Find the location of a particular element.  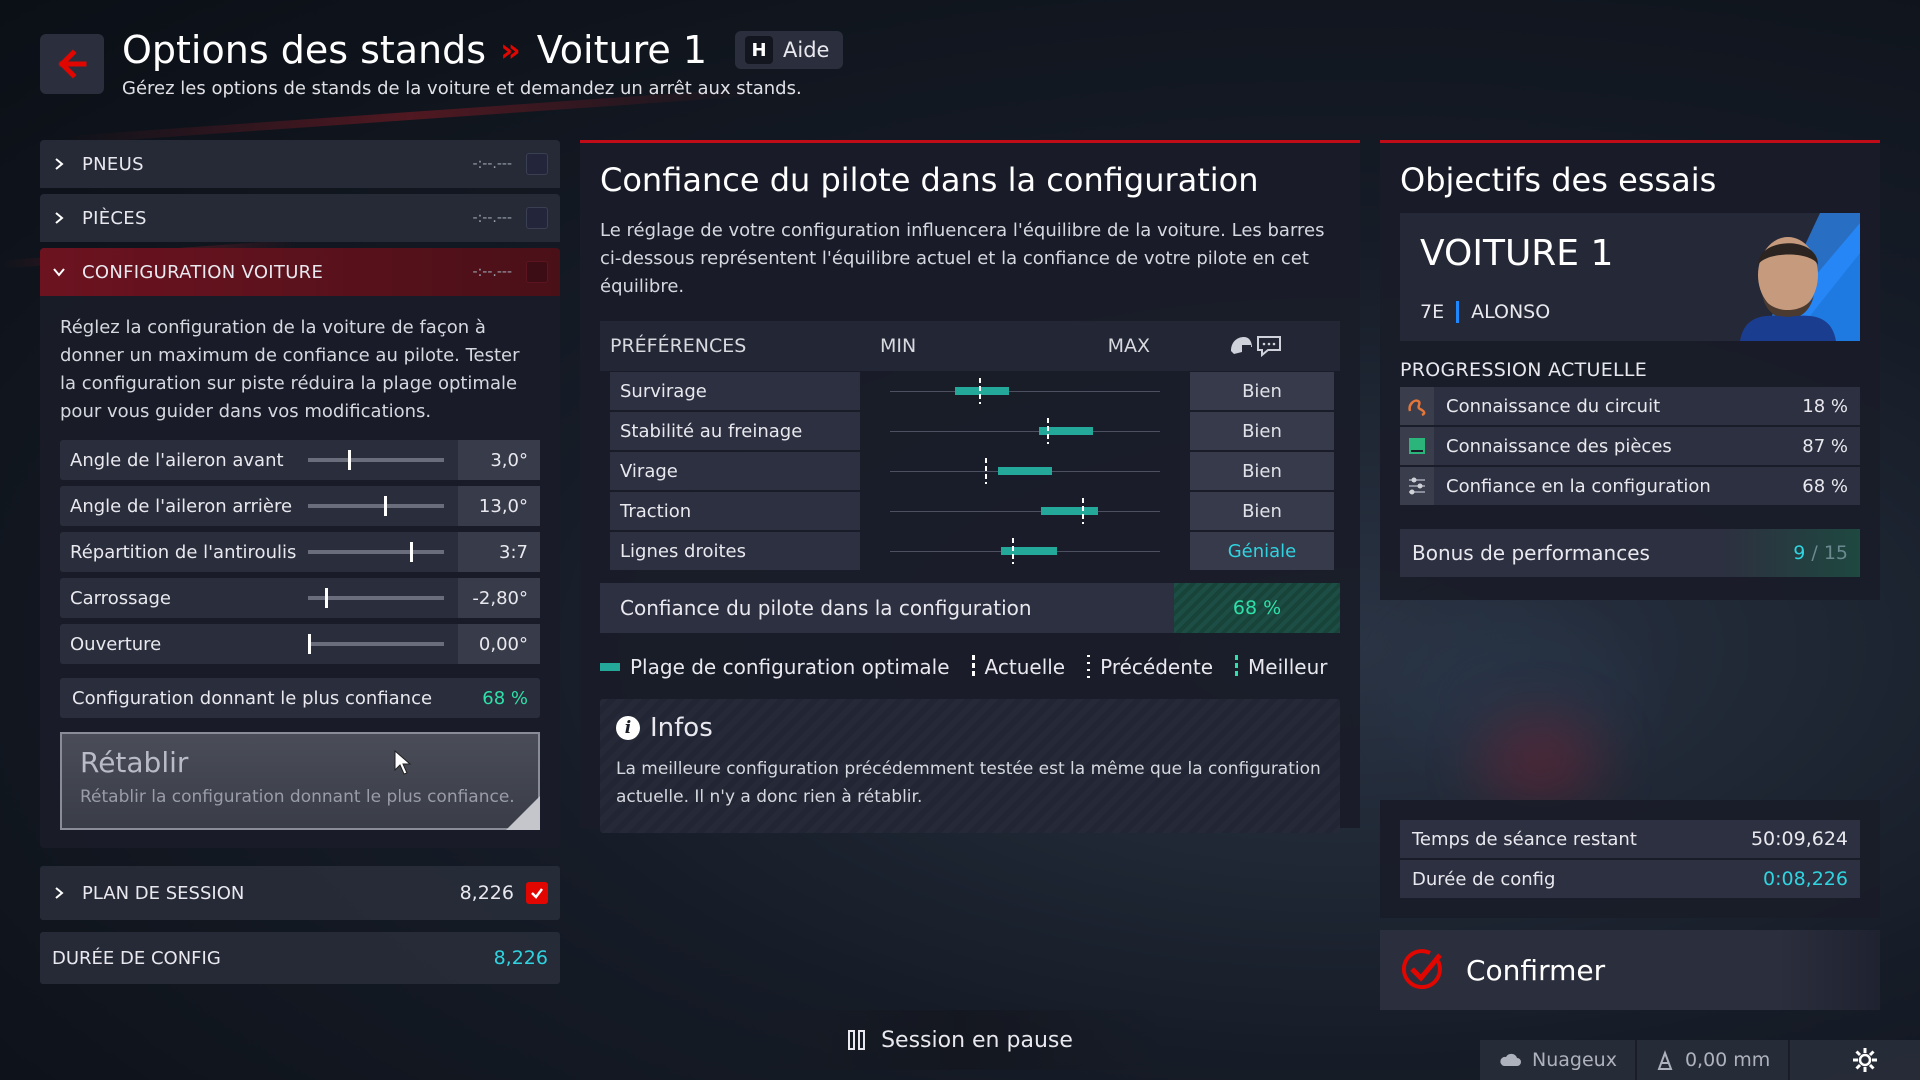

slider-value: 3:7 is located at coordinates (499, 552).